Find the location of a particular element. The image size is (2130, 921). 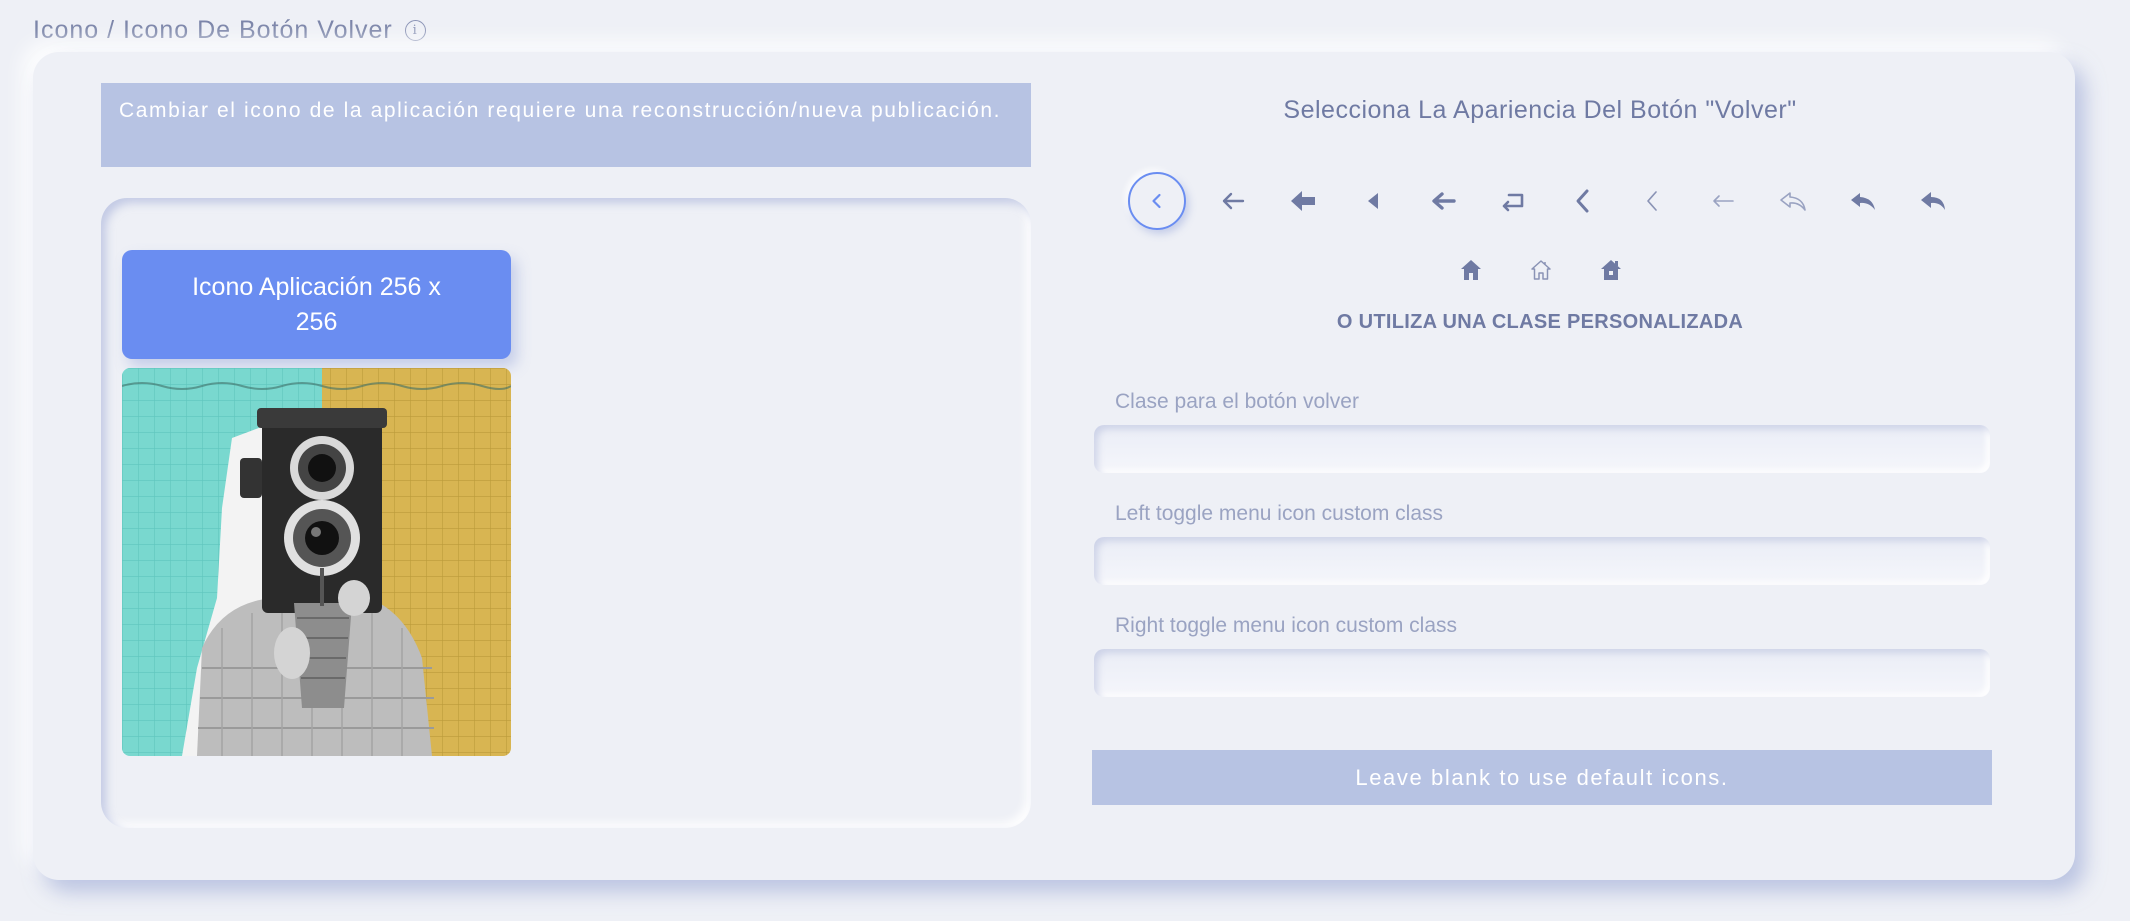

home-variant-icon is located at coordinates (1611, 270).